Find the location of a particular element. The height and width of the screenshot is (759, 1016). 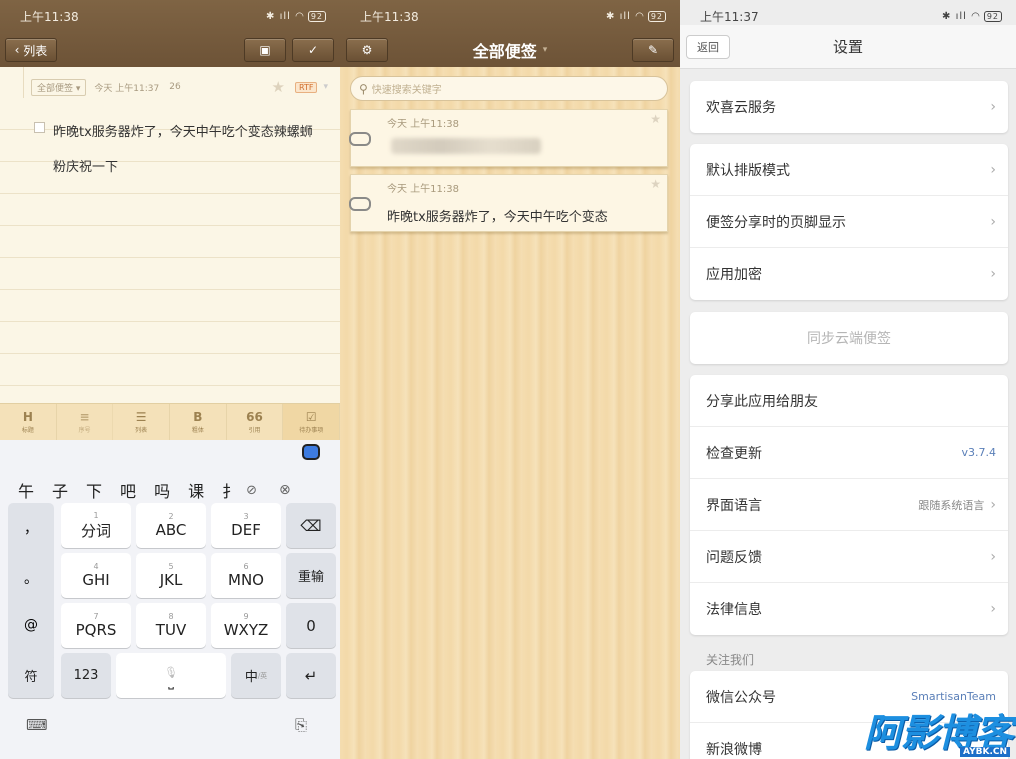

chevron-left-icon: ‹ is located at coordinates (19, 50).